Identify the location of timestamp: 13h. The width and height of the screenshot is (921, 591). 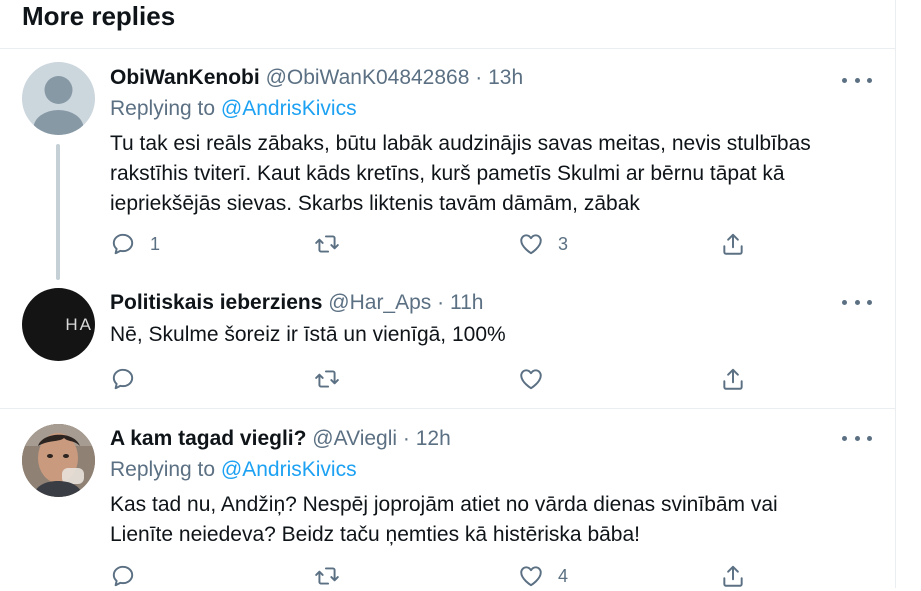
(505, 77).